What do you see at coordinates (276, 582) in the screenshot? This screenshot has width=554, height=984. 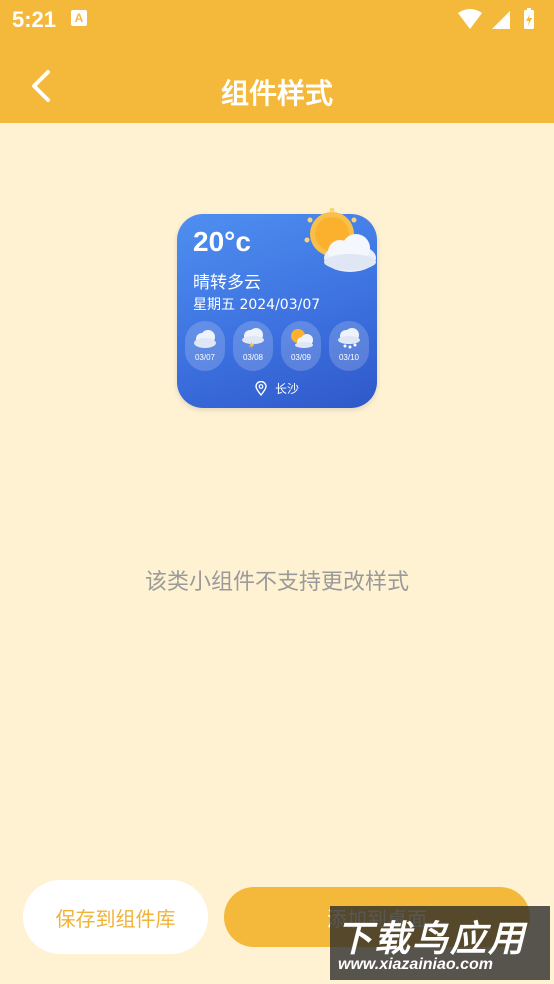 I see `unsupported-style-notice: 该类小组件不支持更改样式` at bounding box center [276, 582].